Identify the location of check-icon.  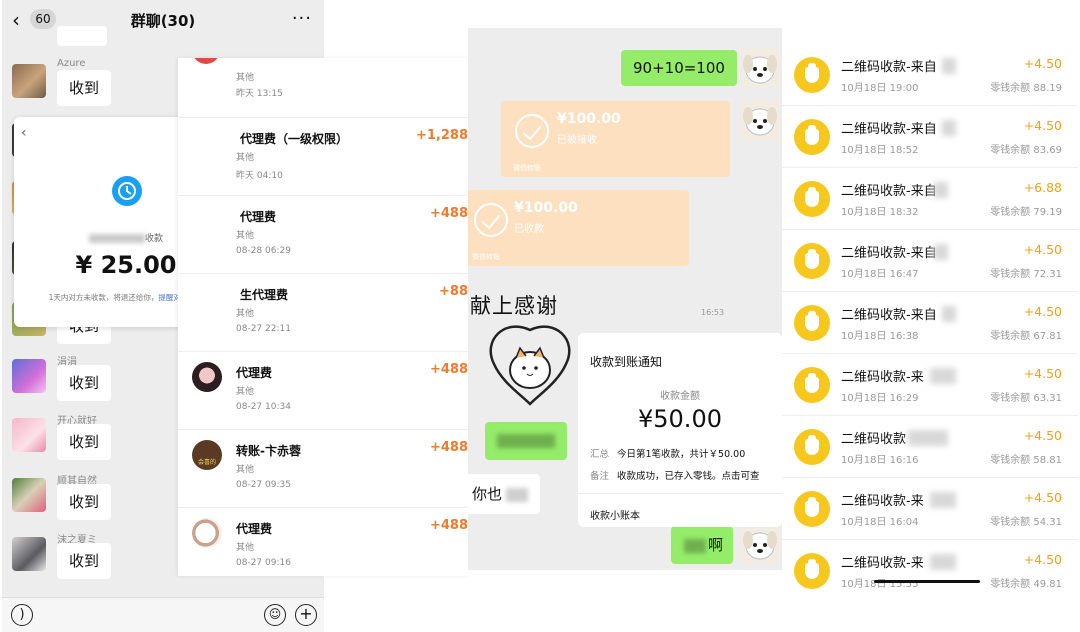
(532, 131).